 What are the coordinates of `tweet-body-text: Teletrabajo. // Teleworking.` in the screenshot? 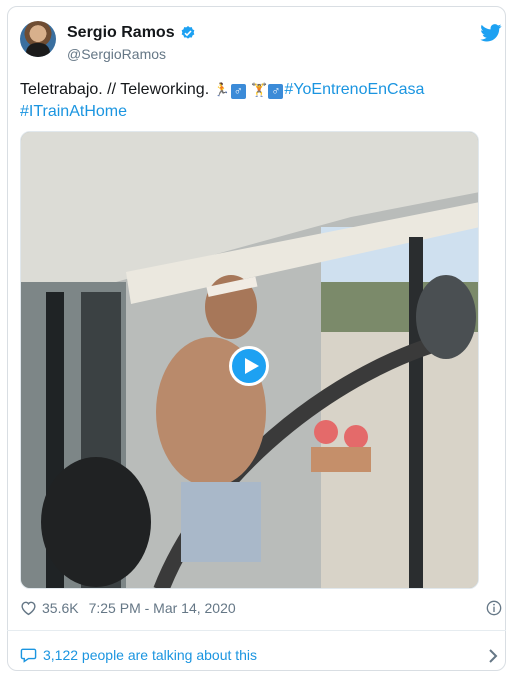 It's located at (115, 89).